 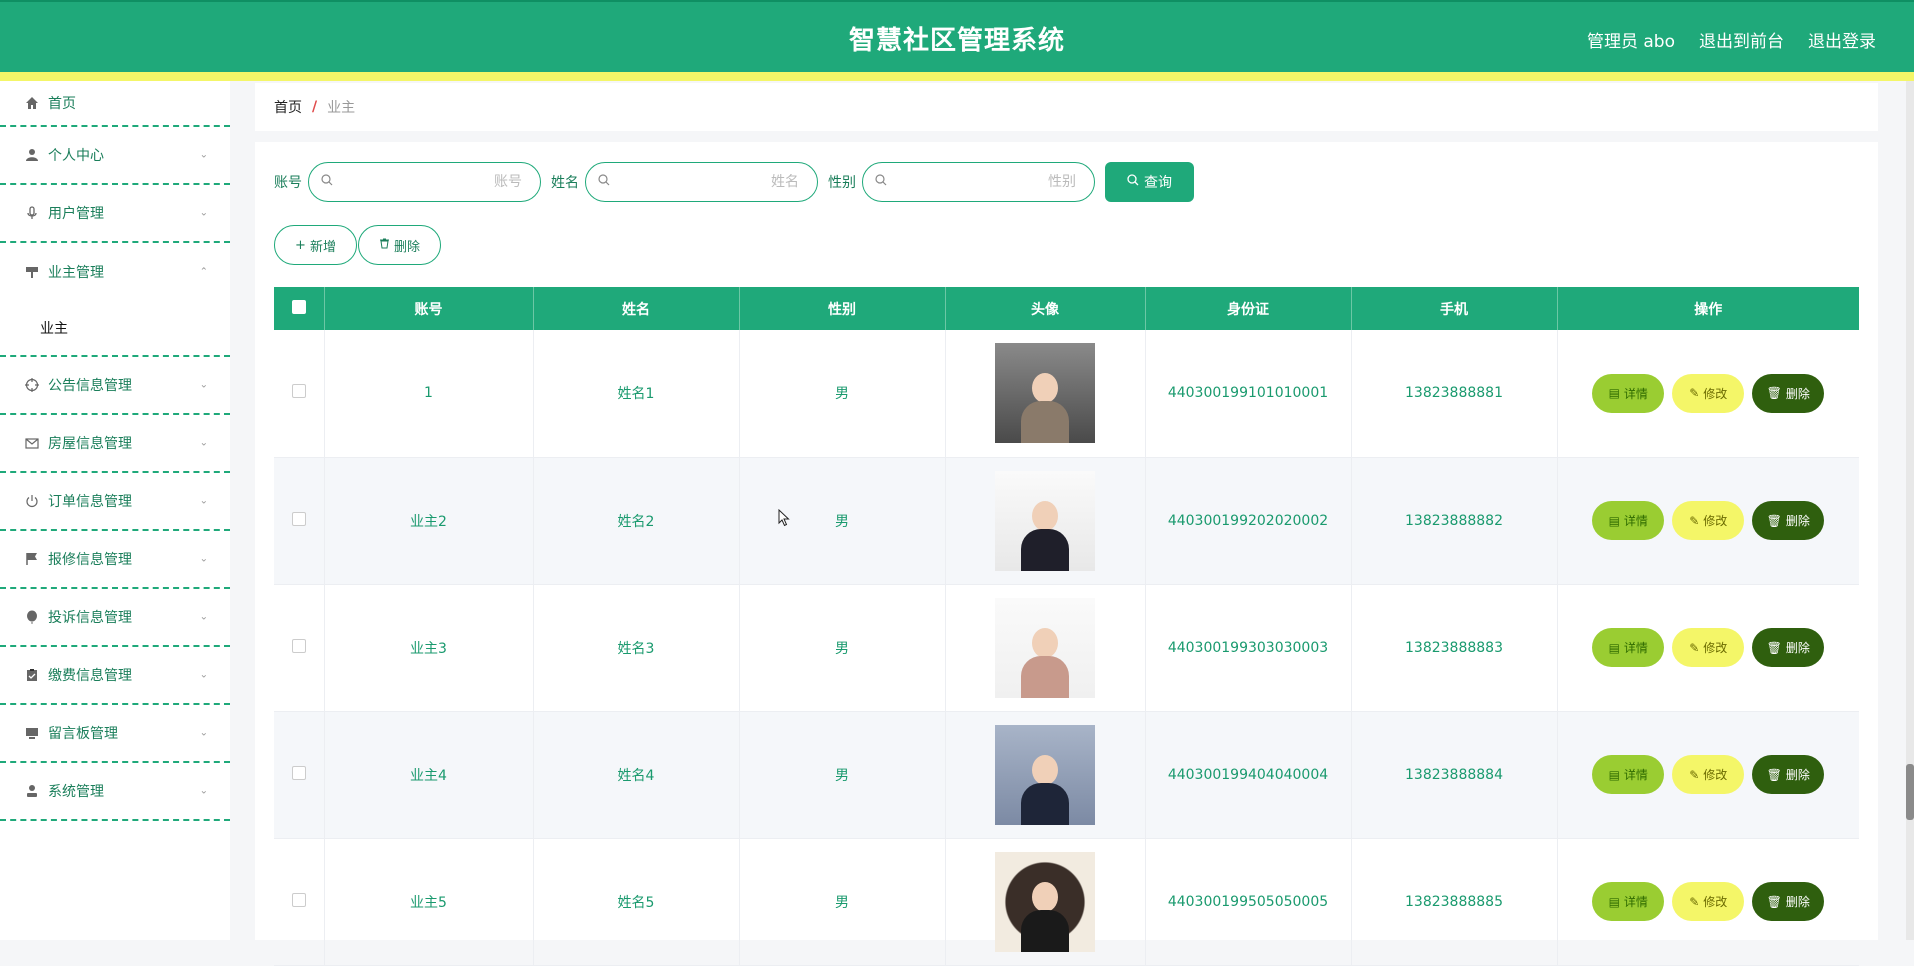 I want to click on search-bar: 账号 姓名 性别 查询, so click(x=734, y=182).